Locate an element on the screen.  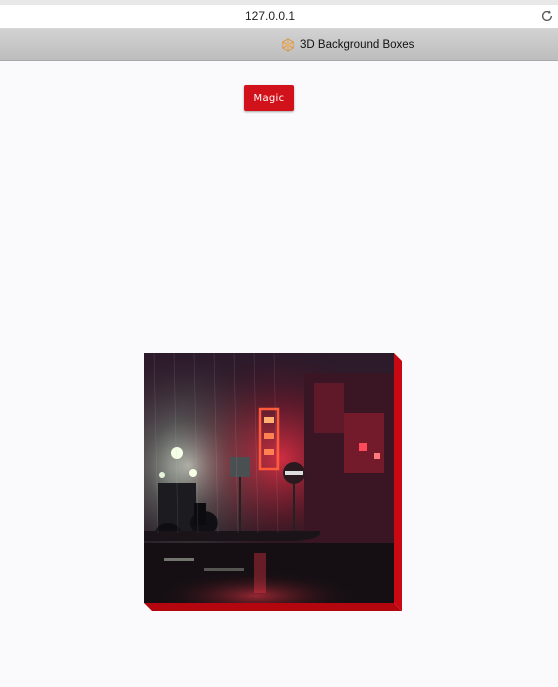
active-tab: 3D Background Boxes is located at coordinates (347, 44).